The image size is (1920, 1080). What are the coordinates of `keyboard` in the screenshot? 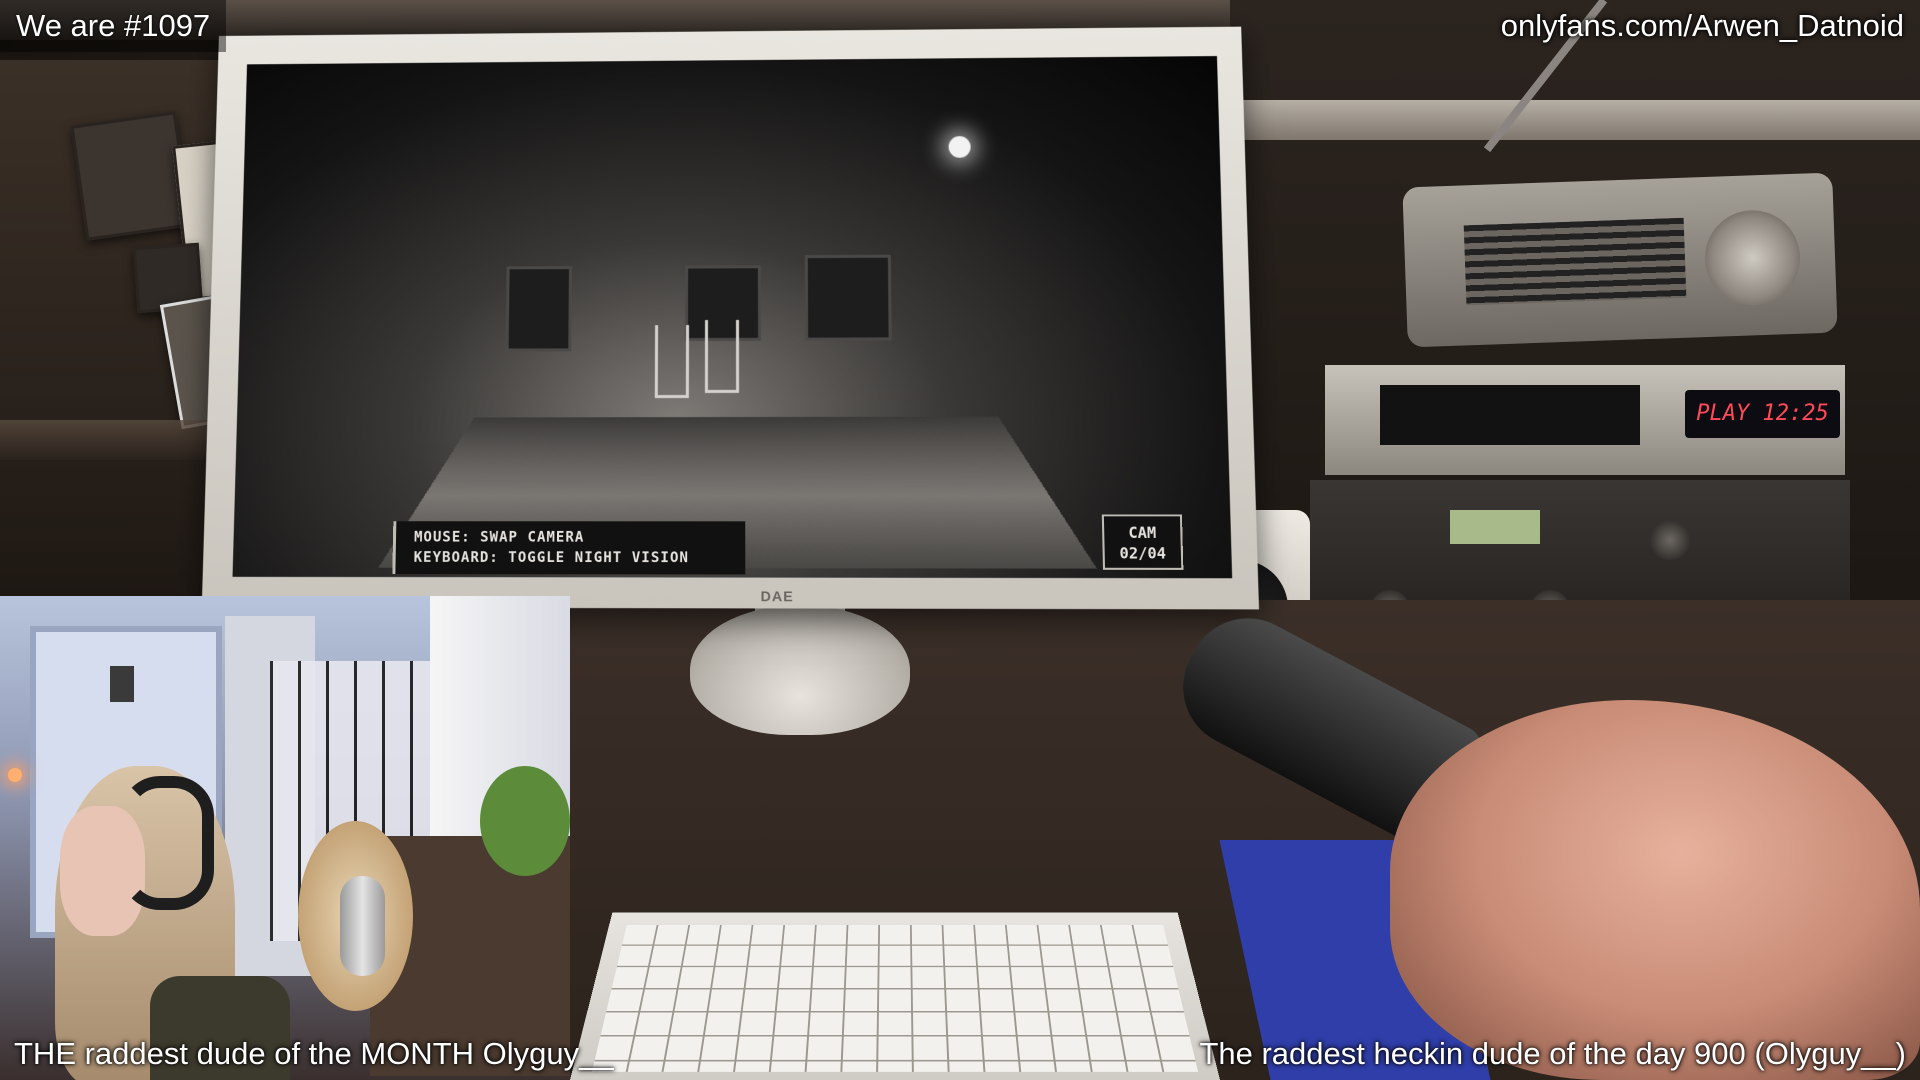 It's located at (895, 996).